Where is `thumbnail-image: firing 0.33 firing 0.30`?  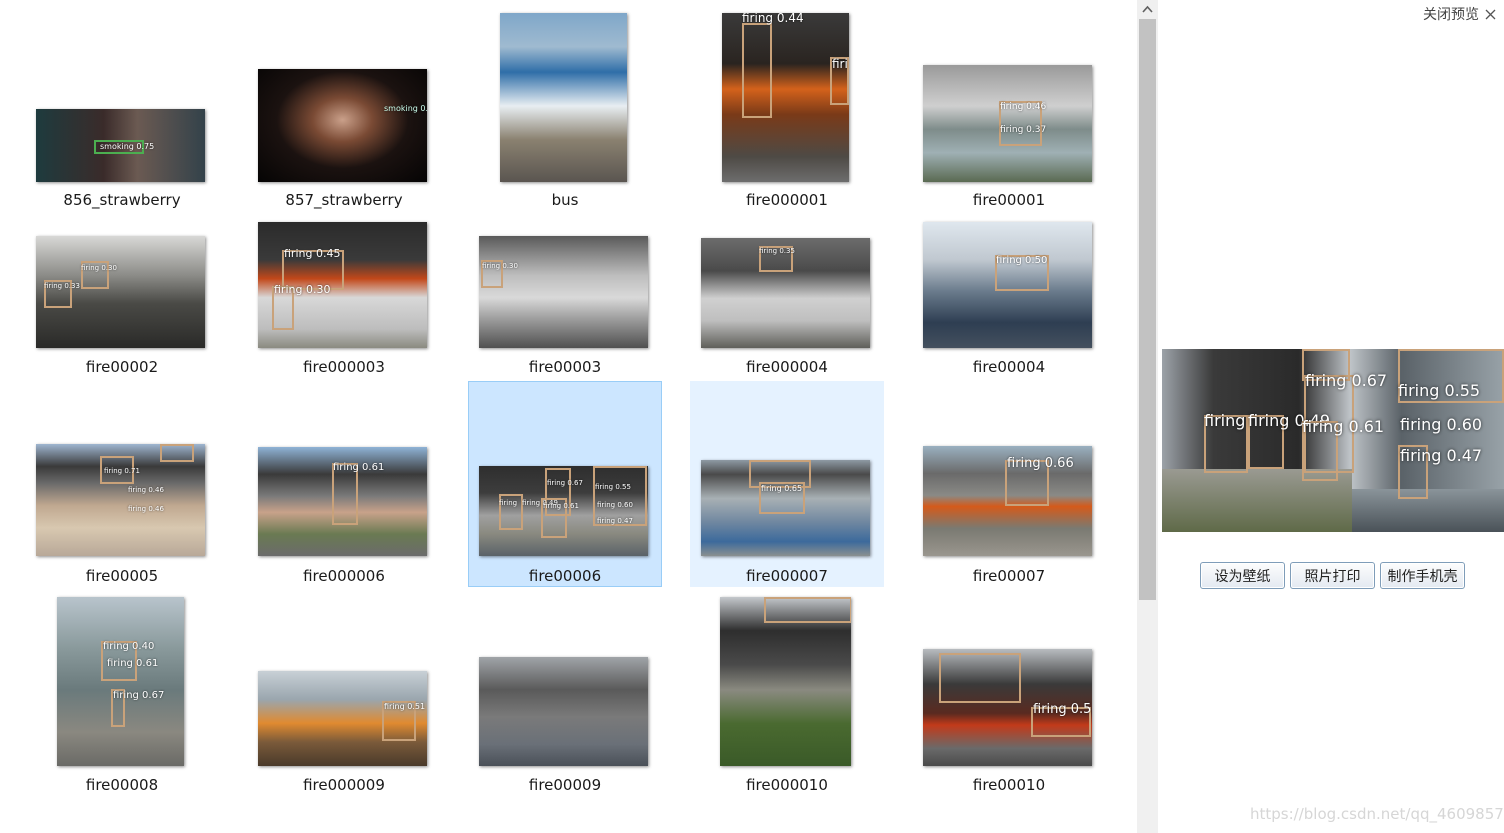 thumbnail-image: firing 0.33 firing 0.30 is located at coordinates (120, 292).